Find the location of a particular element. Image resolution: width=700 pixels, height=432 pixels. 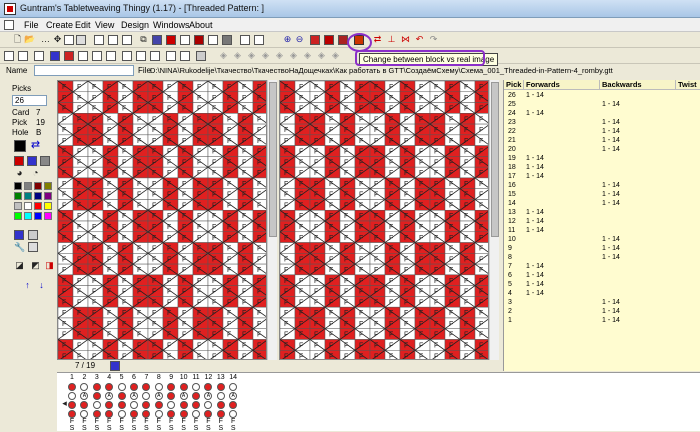

arrow-down-icon: ◈ is located at coordinates (265, 55).